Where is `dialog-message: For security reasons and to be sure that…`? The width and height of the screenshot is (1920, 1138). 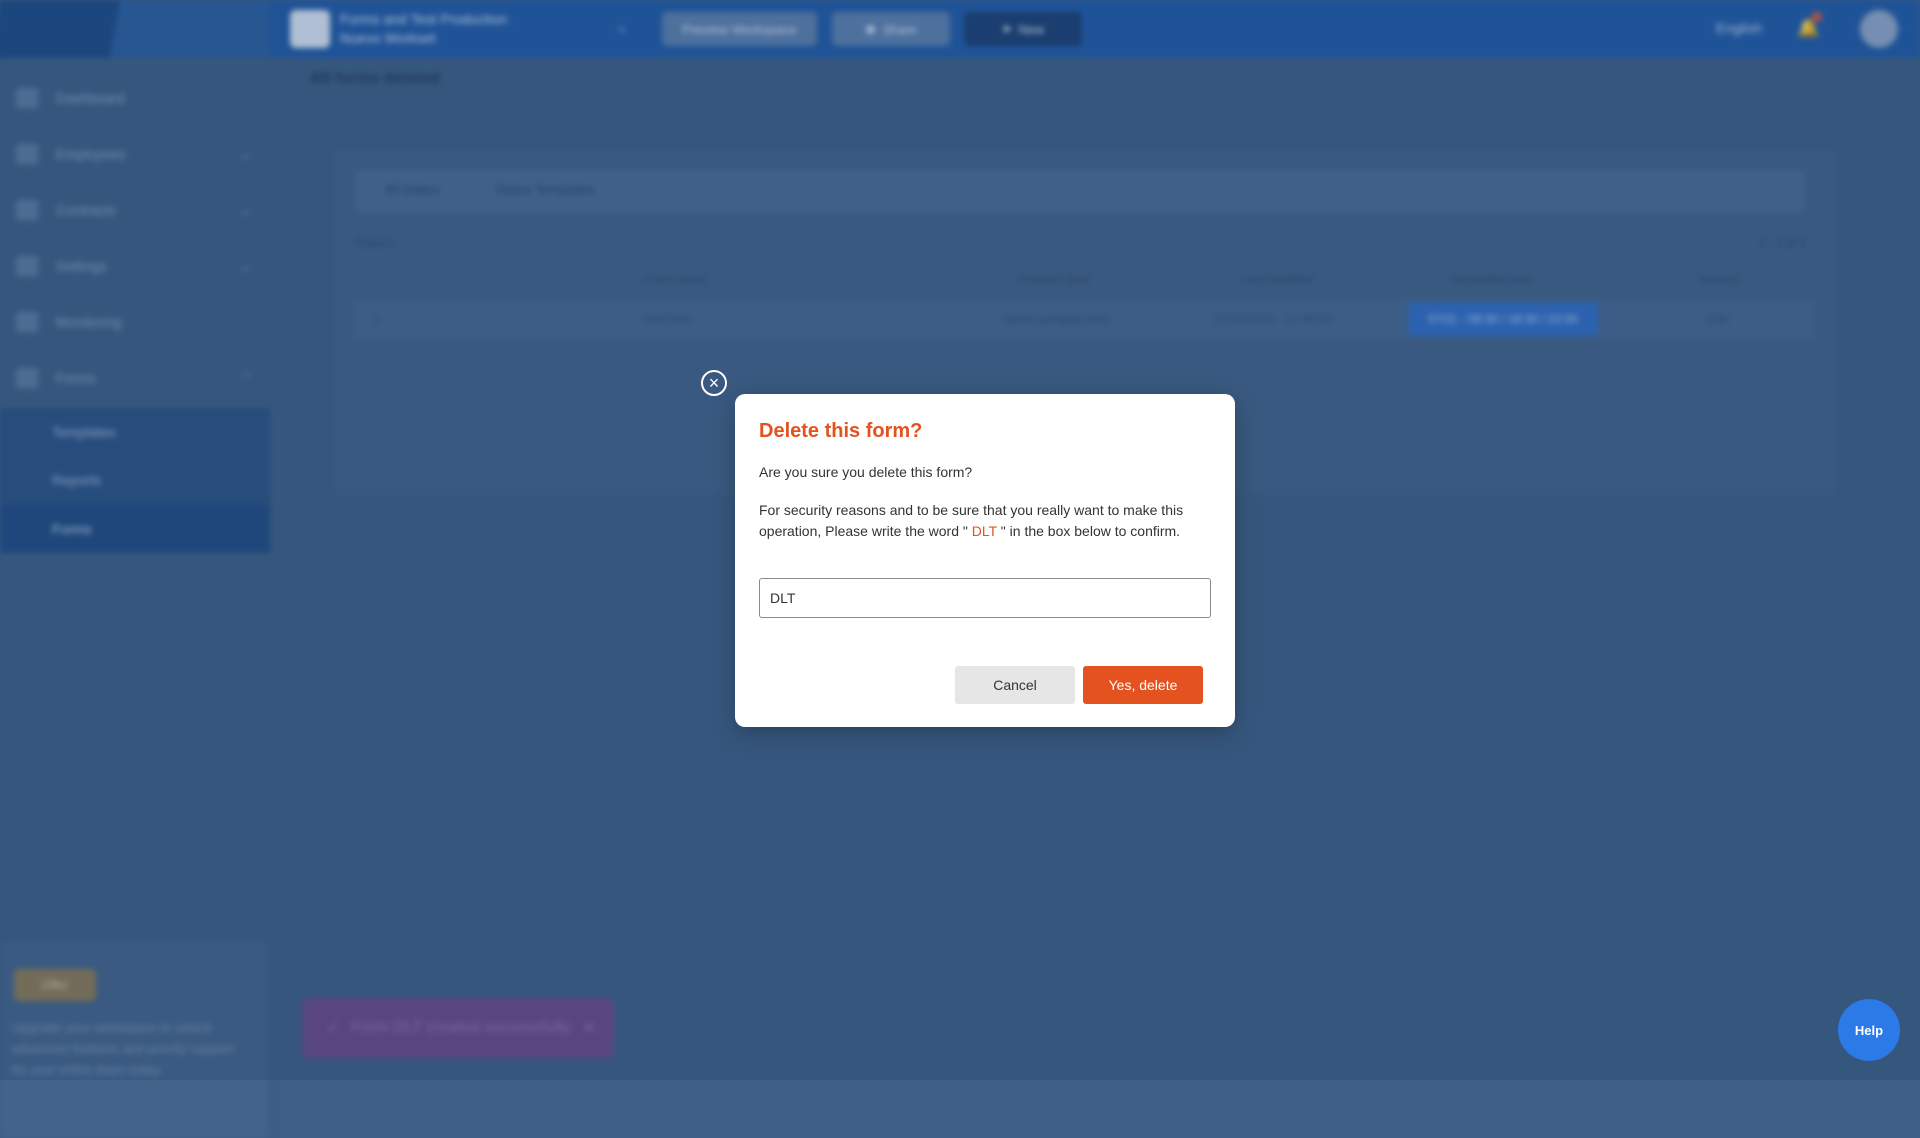
dialog-message: For security reasons and to be sure that… is located at coordinates (984, 521).